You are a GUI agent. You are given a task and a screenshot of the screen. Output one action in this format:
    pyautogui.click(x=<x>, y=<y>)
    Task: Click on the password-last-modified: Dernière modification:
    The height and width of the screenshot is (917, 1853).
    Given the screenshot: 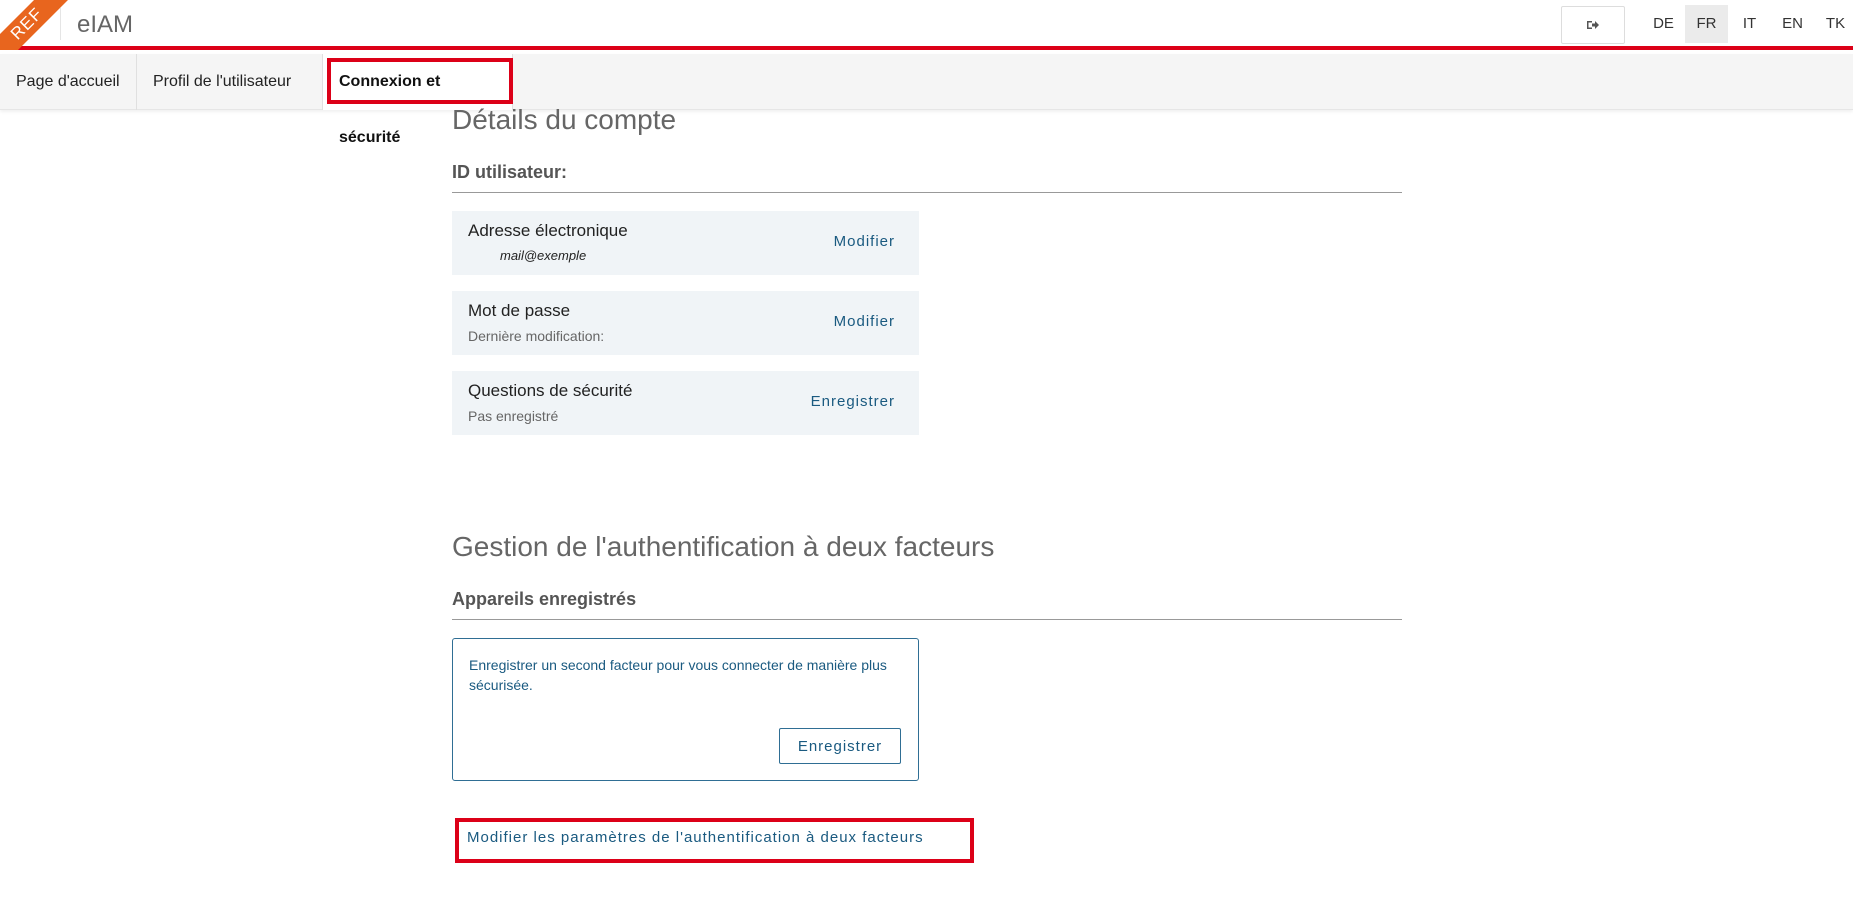 What is the action you would take?
    pyautogui.click(x=536, y=336)
    